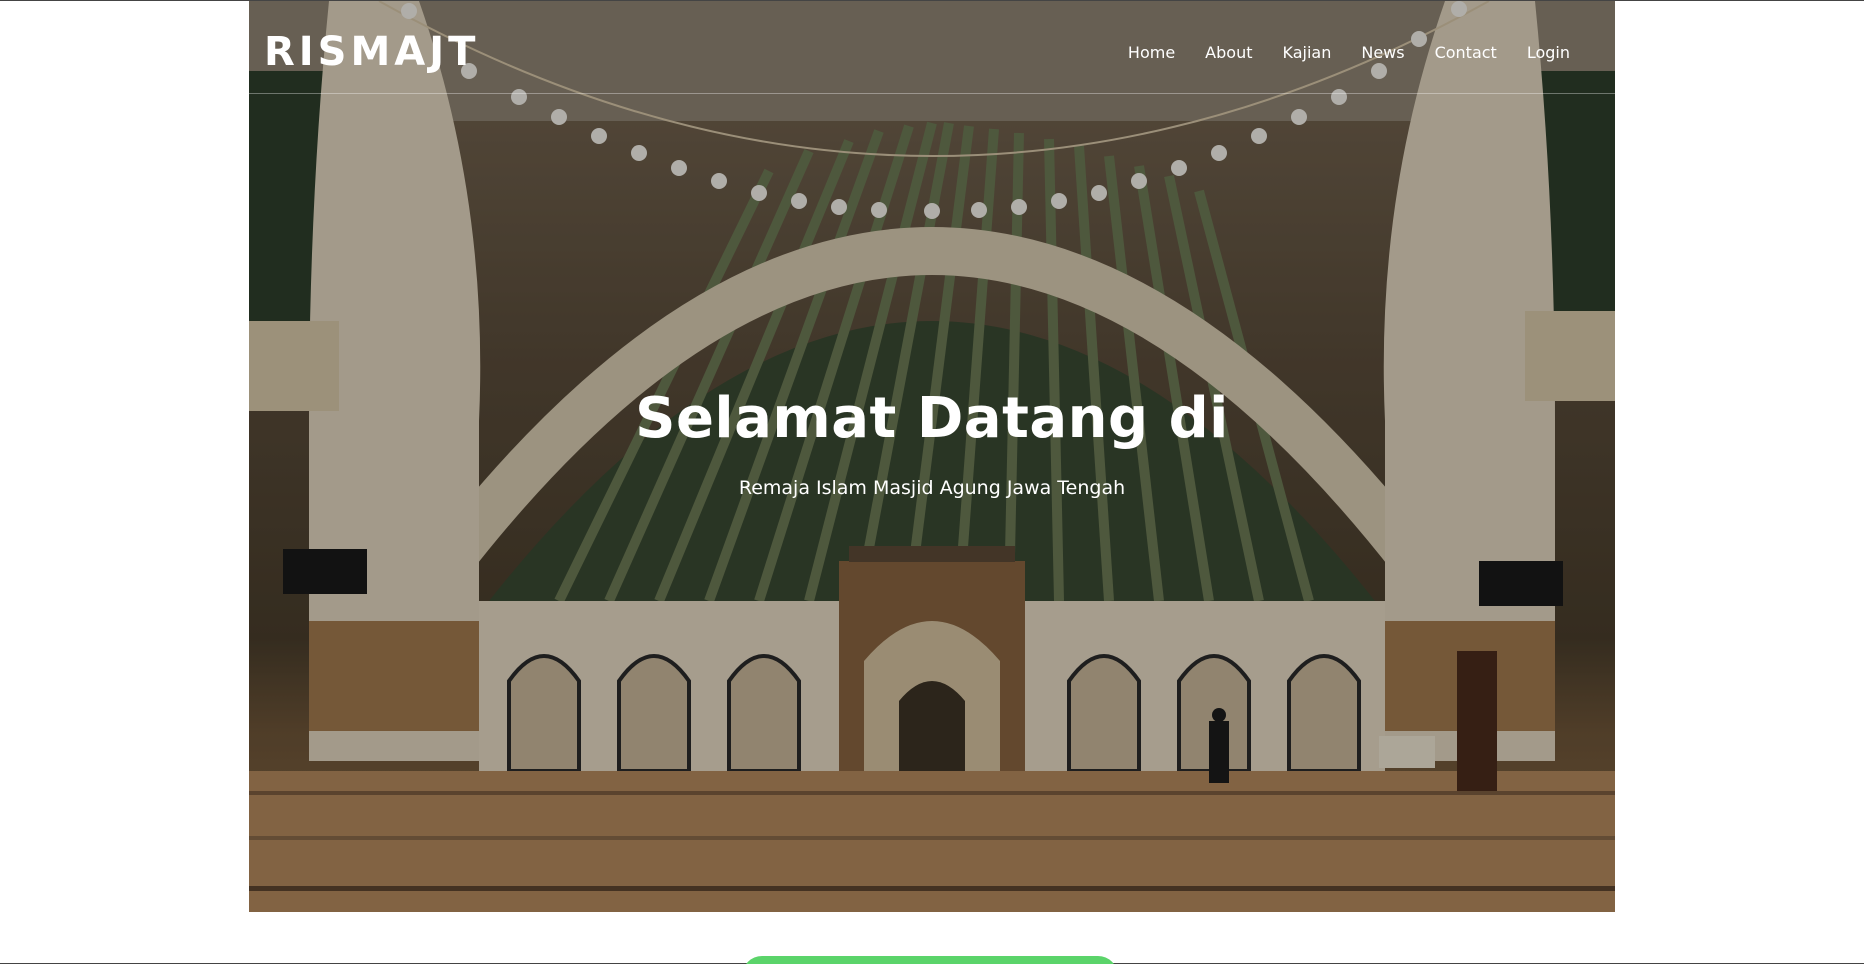 The width and height of the screenshot is (1864, 964). Describe the element at coordinates (371, 52) in the screenshot. I see `brand-logo: RISMAJT` at that location.